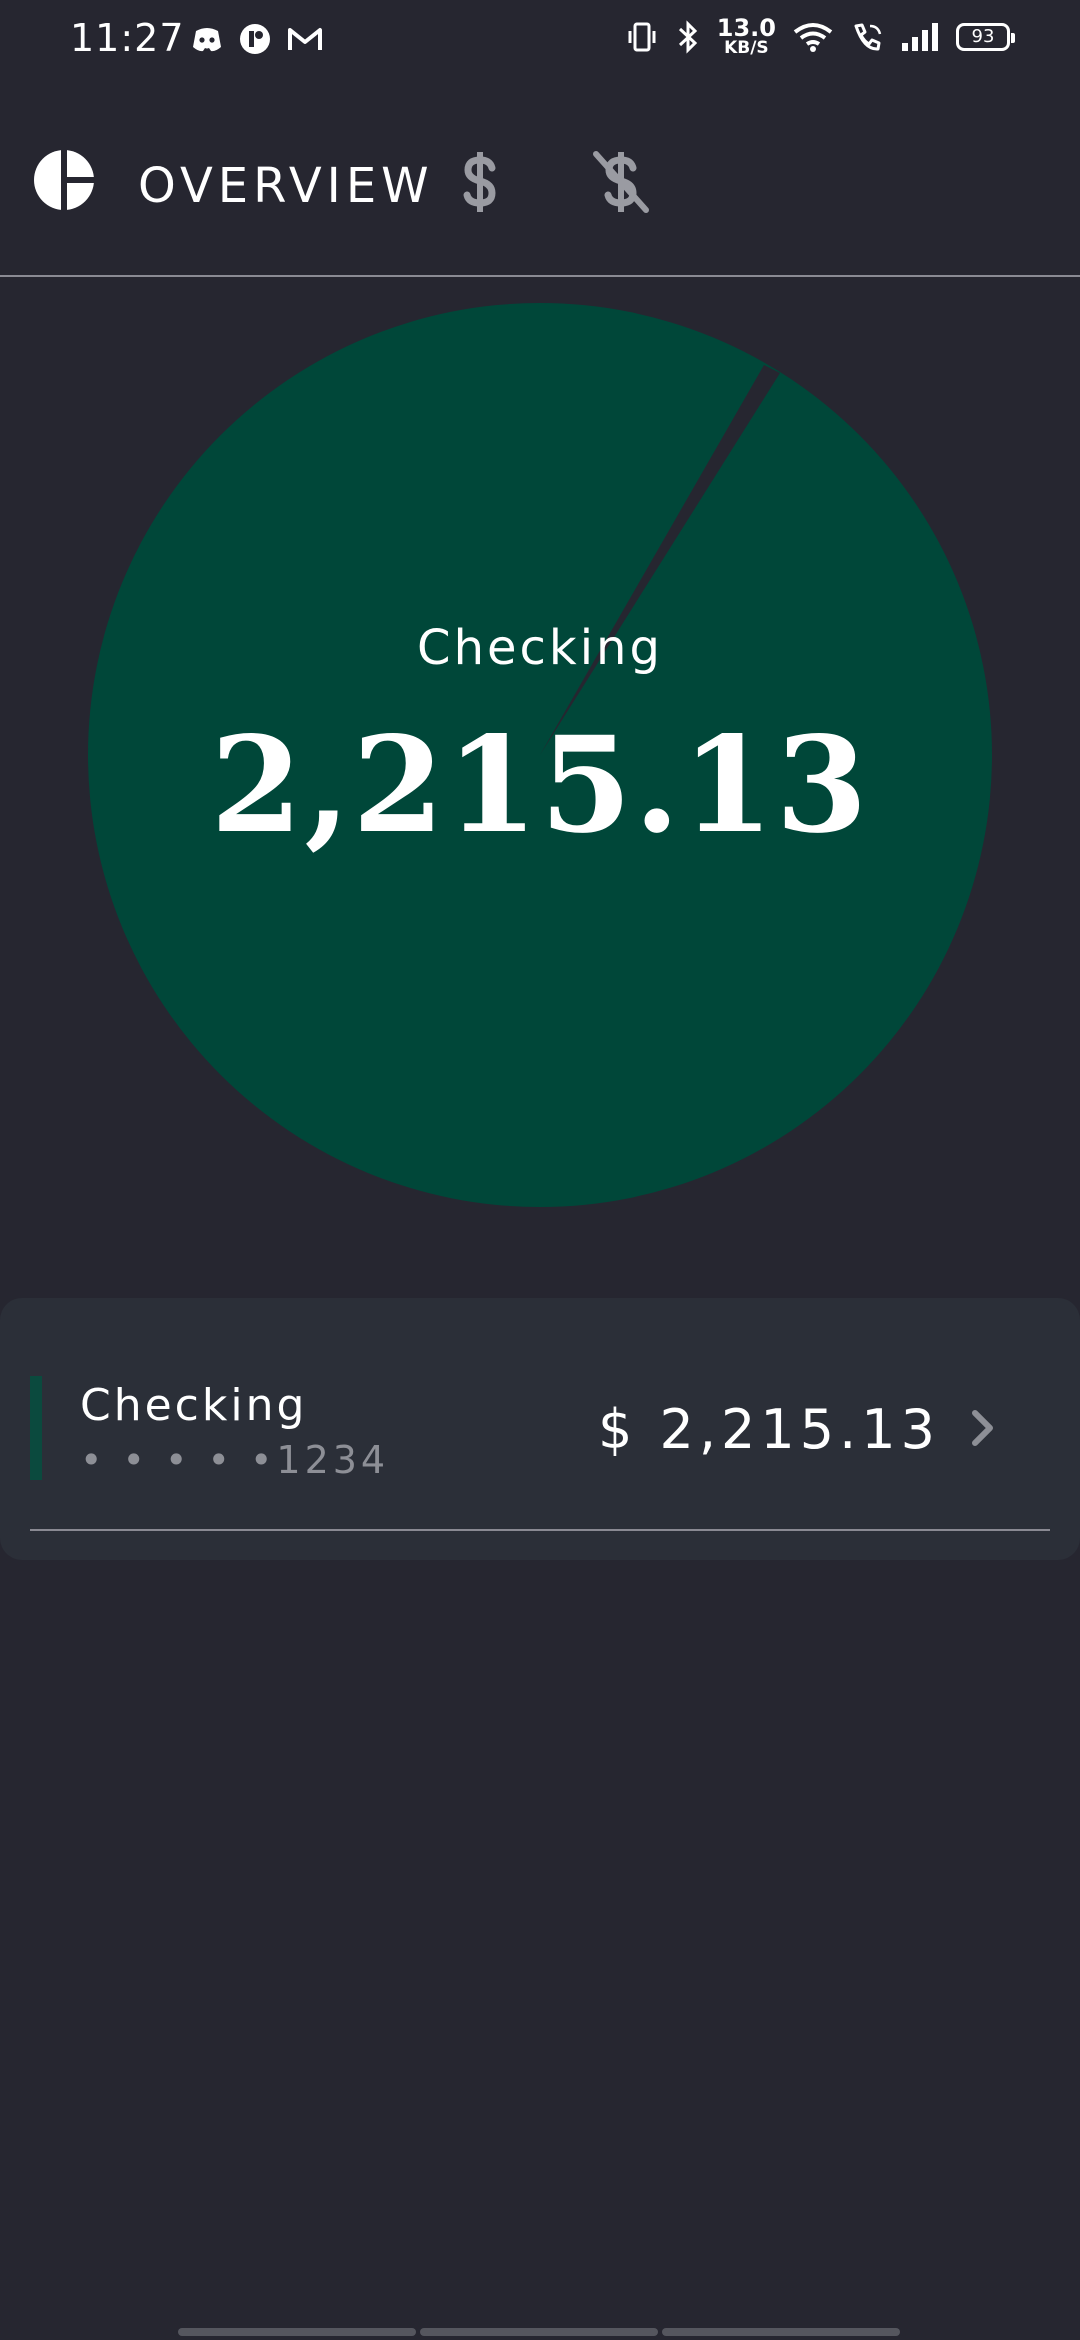 The image size is (1080, 2340). I want to click on system-icons: 13.0 KB/S 93, so click(820, 36).